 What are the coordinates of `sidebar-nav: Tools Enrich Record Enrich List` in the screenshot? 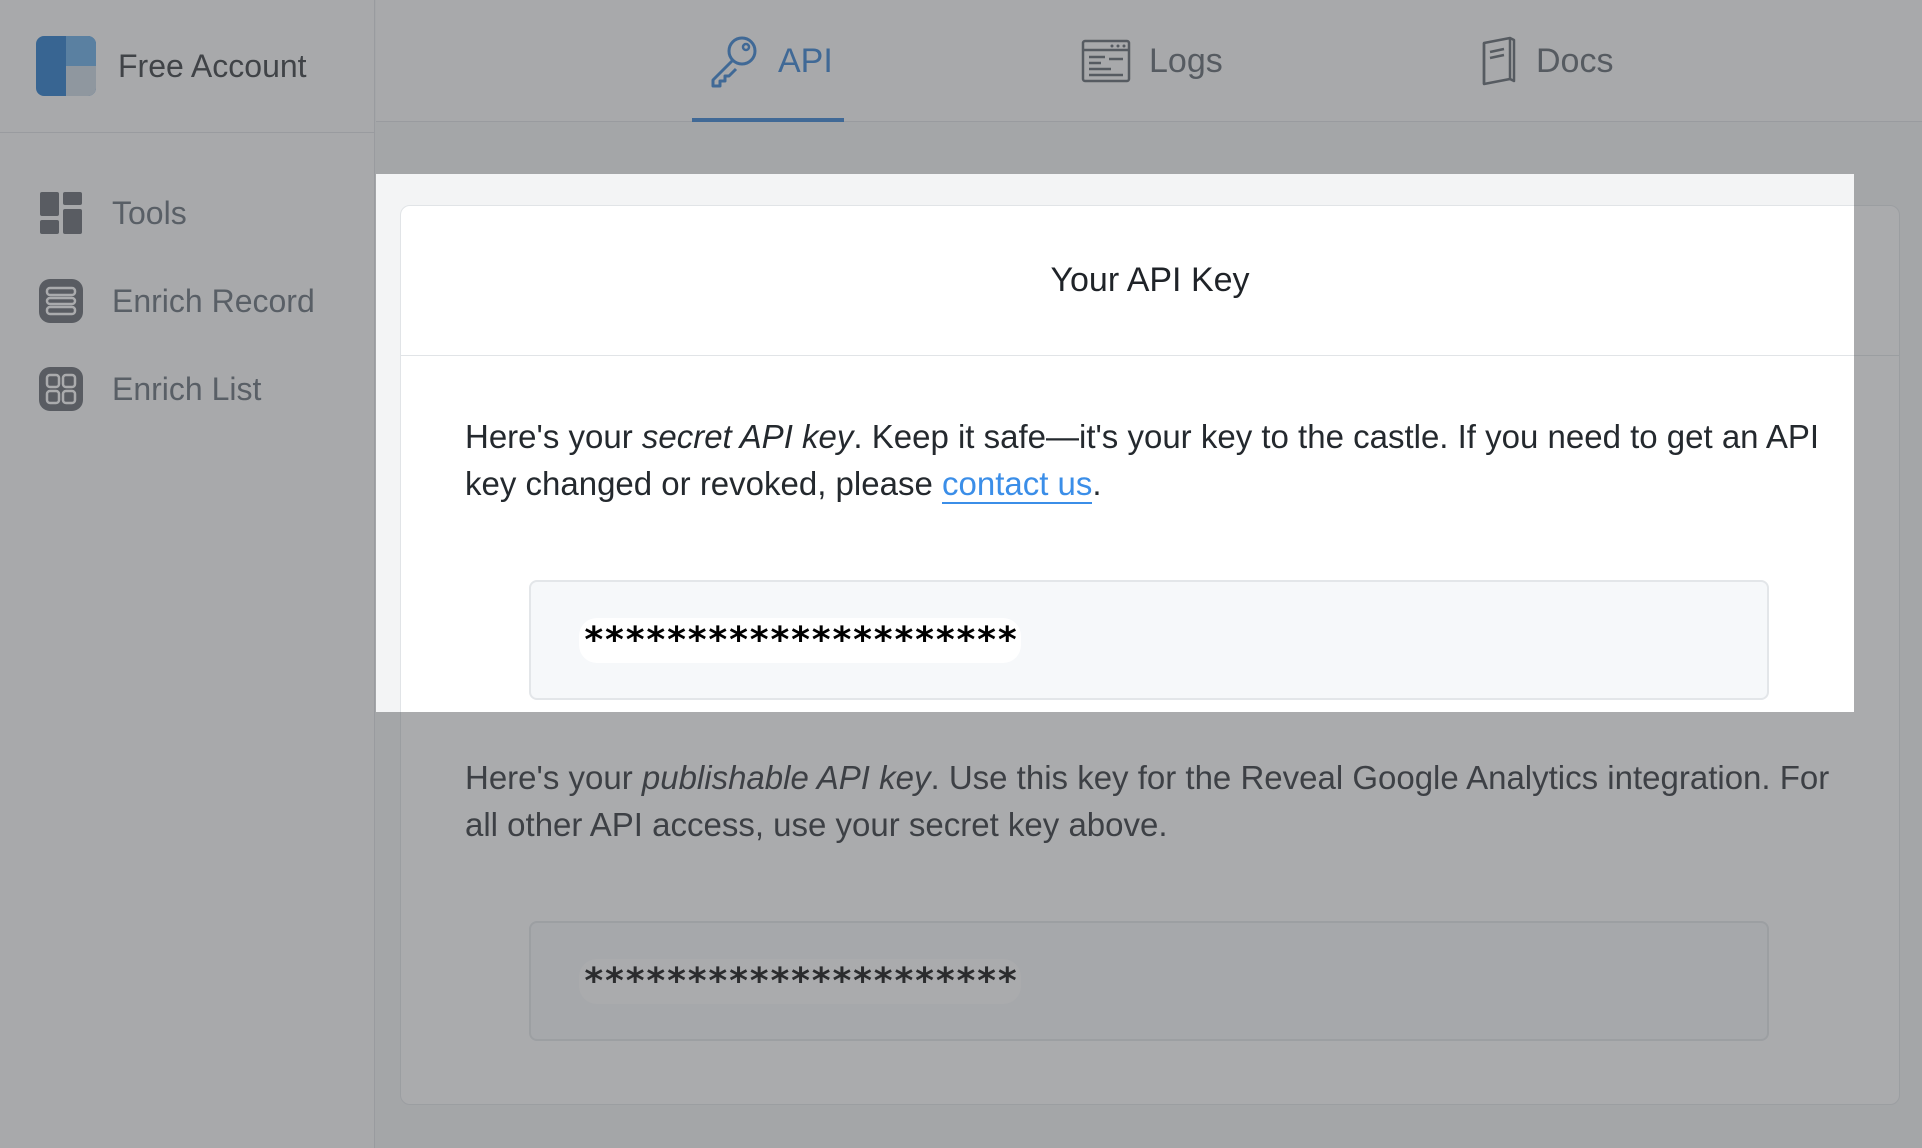 It's located at (187, 283).